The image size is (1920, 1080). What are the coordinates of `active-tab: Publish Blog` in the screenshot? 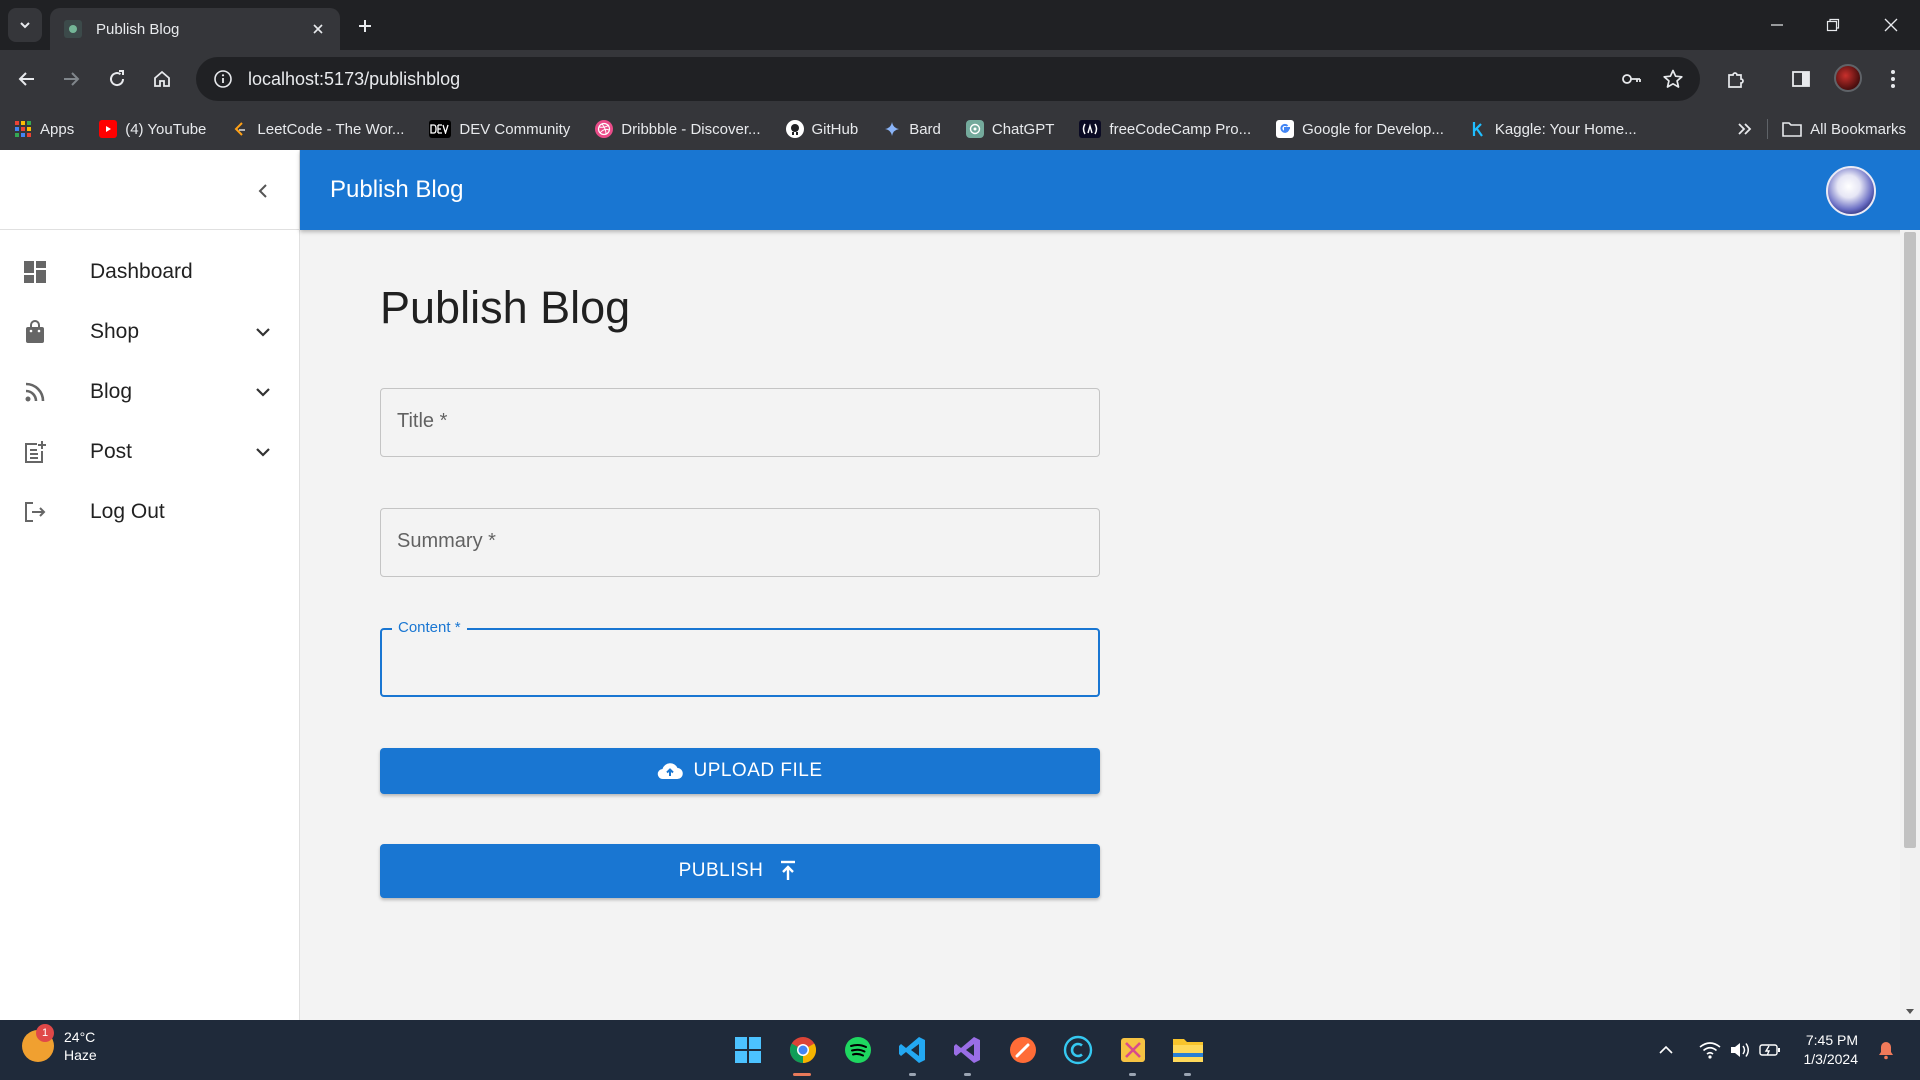 It's located at (195, 29).